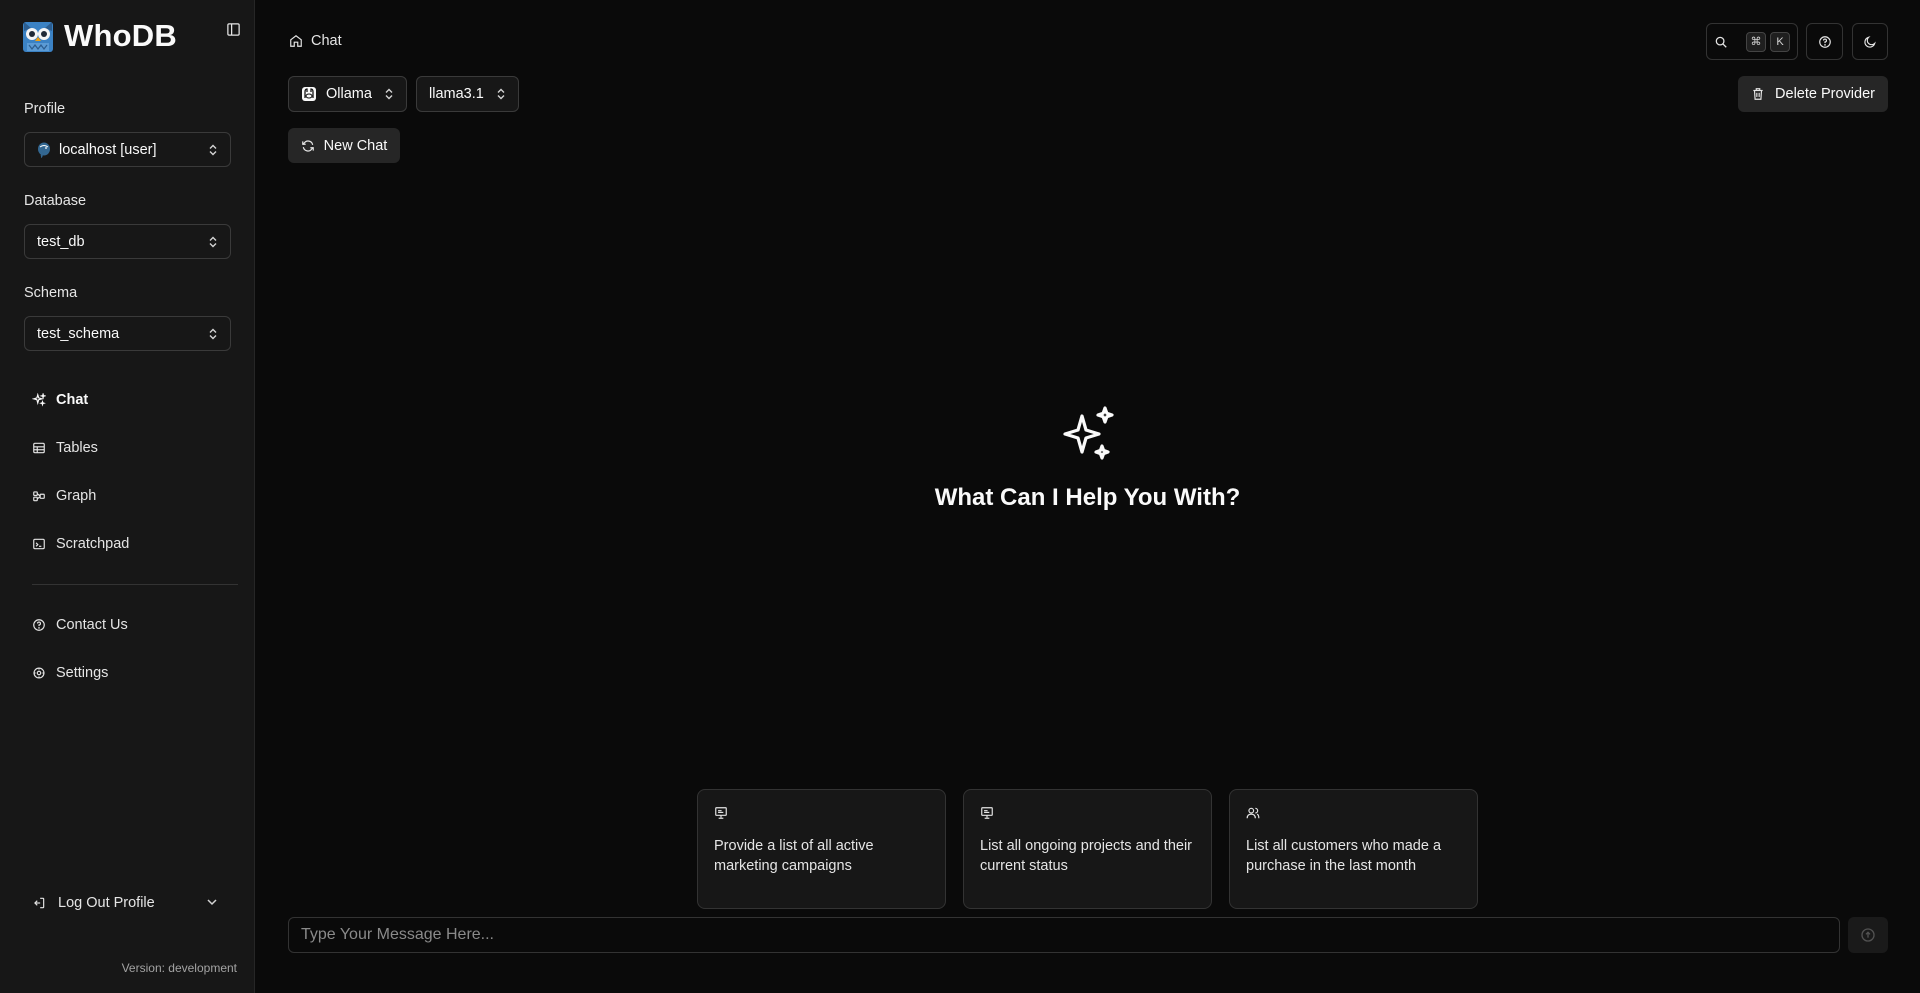 Image resolution: width=1920 pixels, height=993 pixels. I want to click on settings-icon, so click(39, 673).